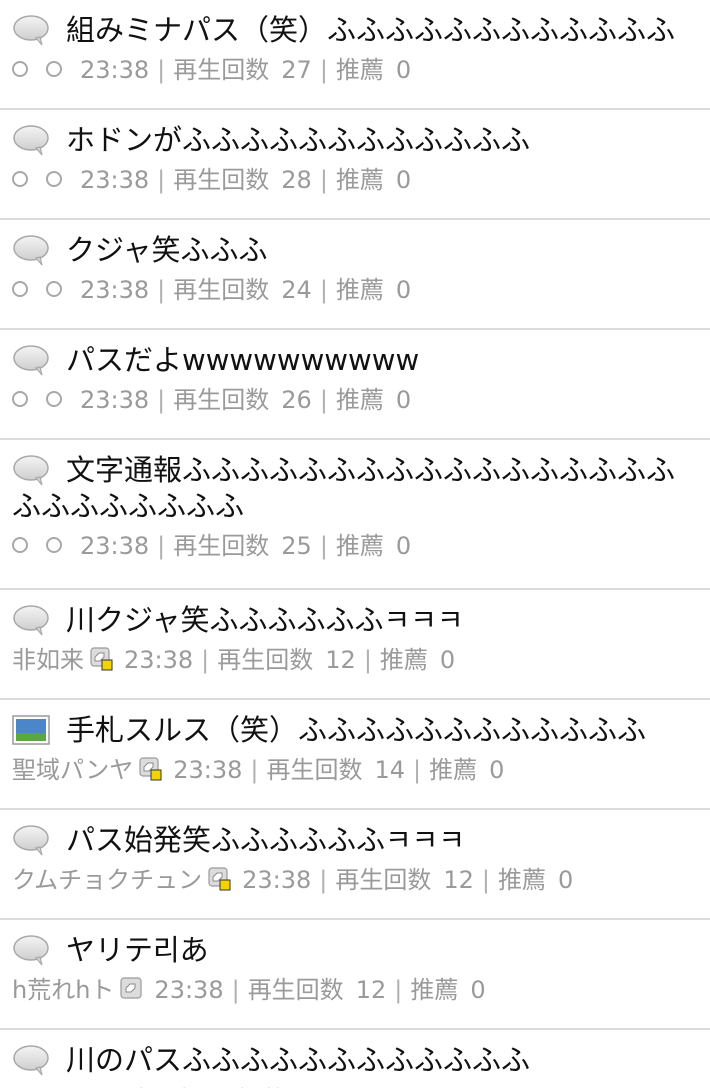  I want to click on post-title: ホドンがふふふふふふふふふふふふ, so click(298, 140).